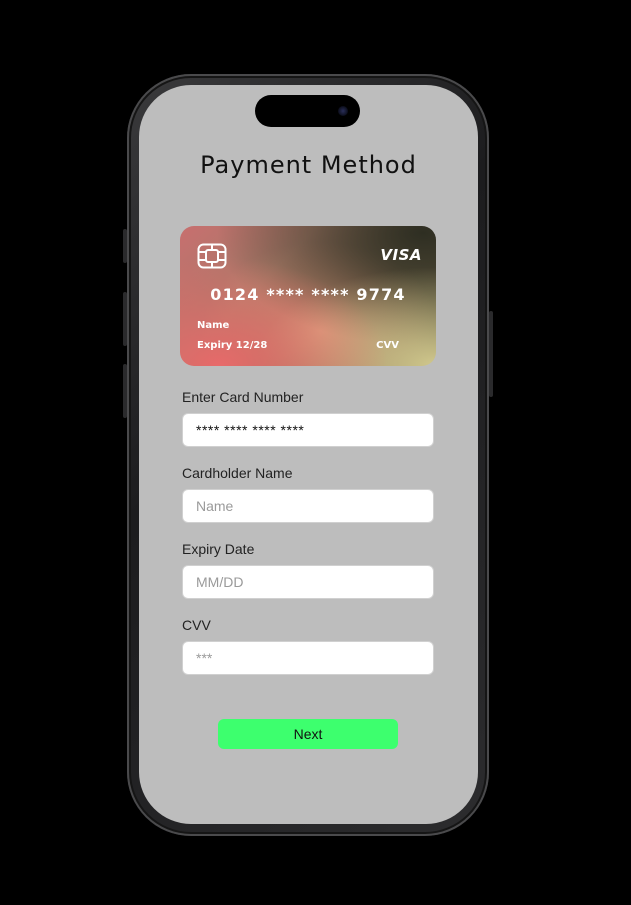  What do you see at coordinates (237, 473) in the screenshot?
I see `cardholder-name-label: Cardholder Name` at bounding box center [237, 473].